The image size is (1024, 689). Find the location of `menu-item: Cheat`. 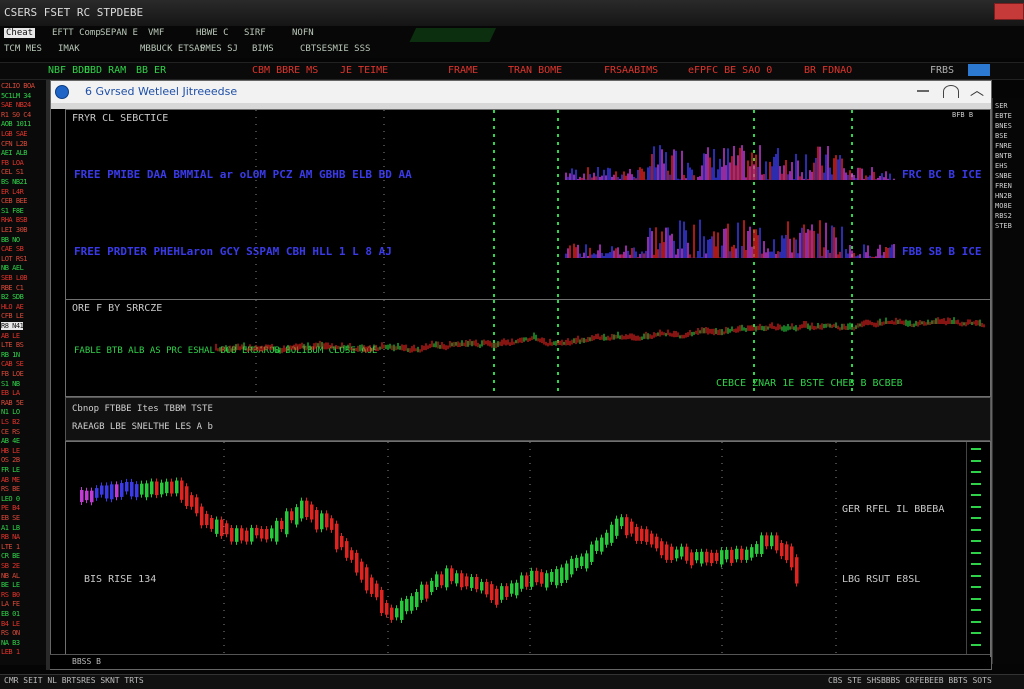

menu-item: Cheat is located at coordinates (20, 33).